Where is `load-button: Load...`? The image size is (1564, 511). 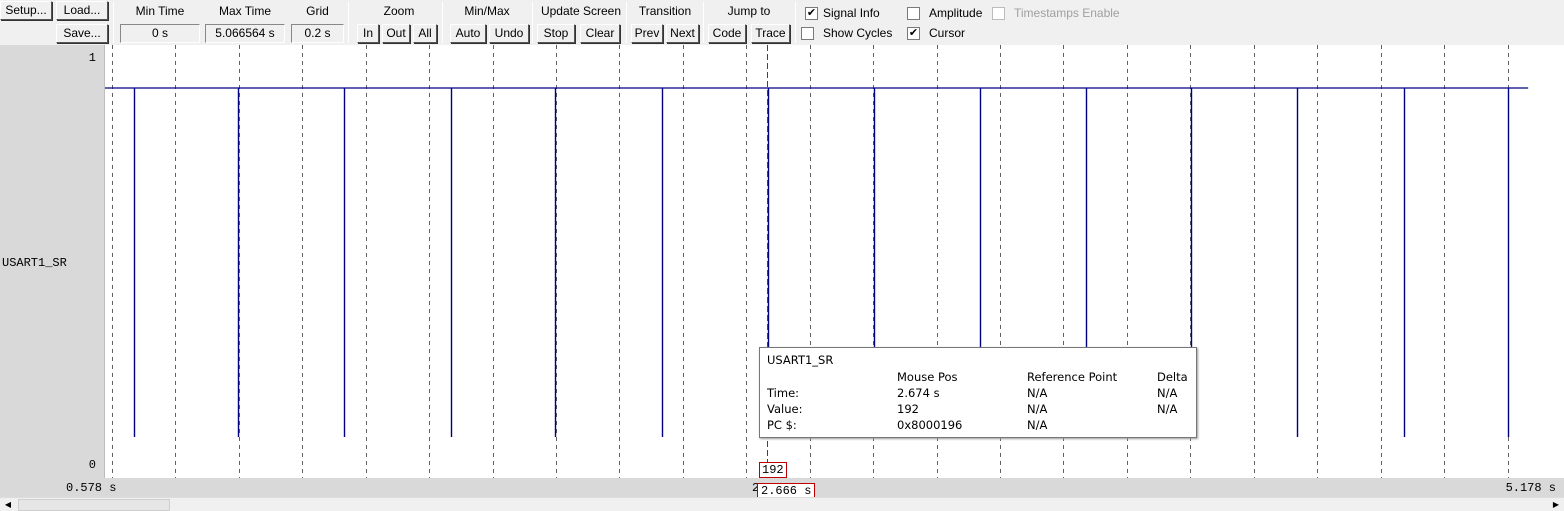 load-button: Load... is located at coordinates (82, 10).